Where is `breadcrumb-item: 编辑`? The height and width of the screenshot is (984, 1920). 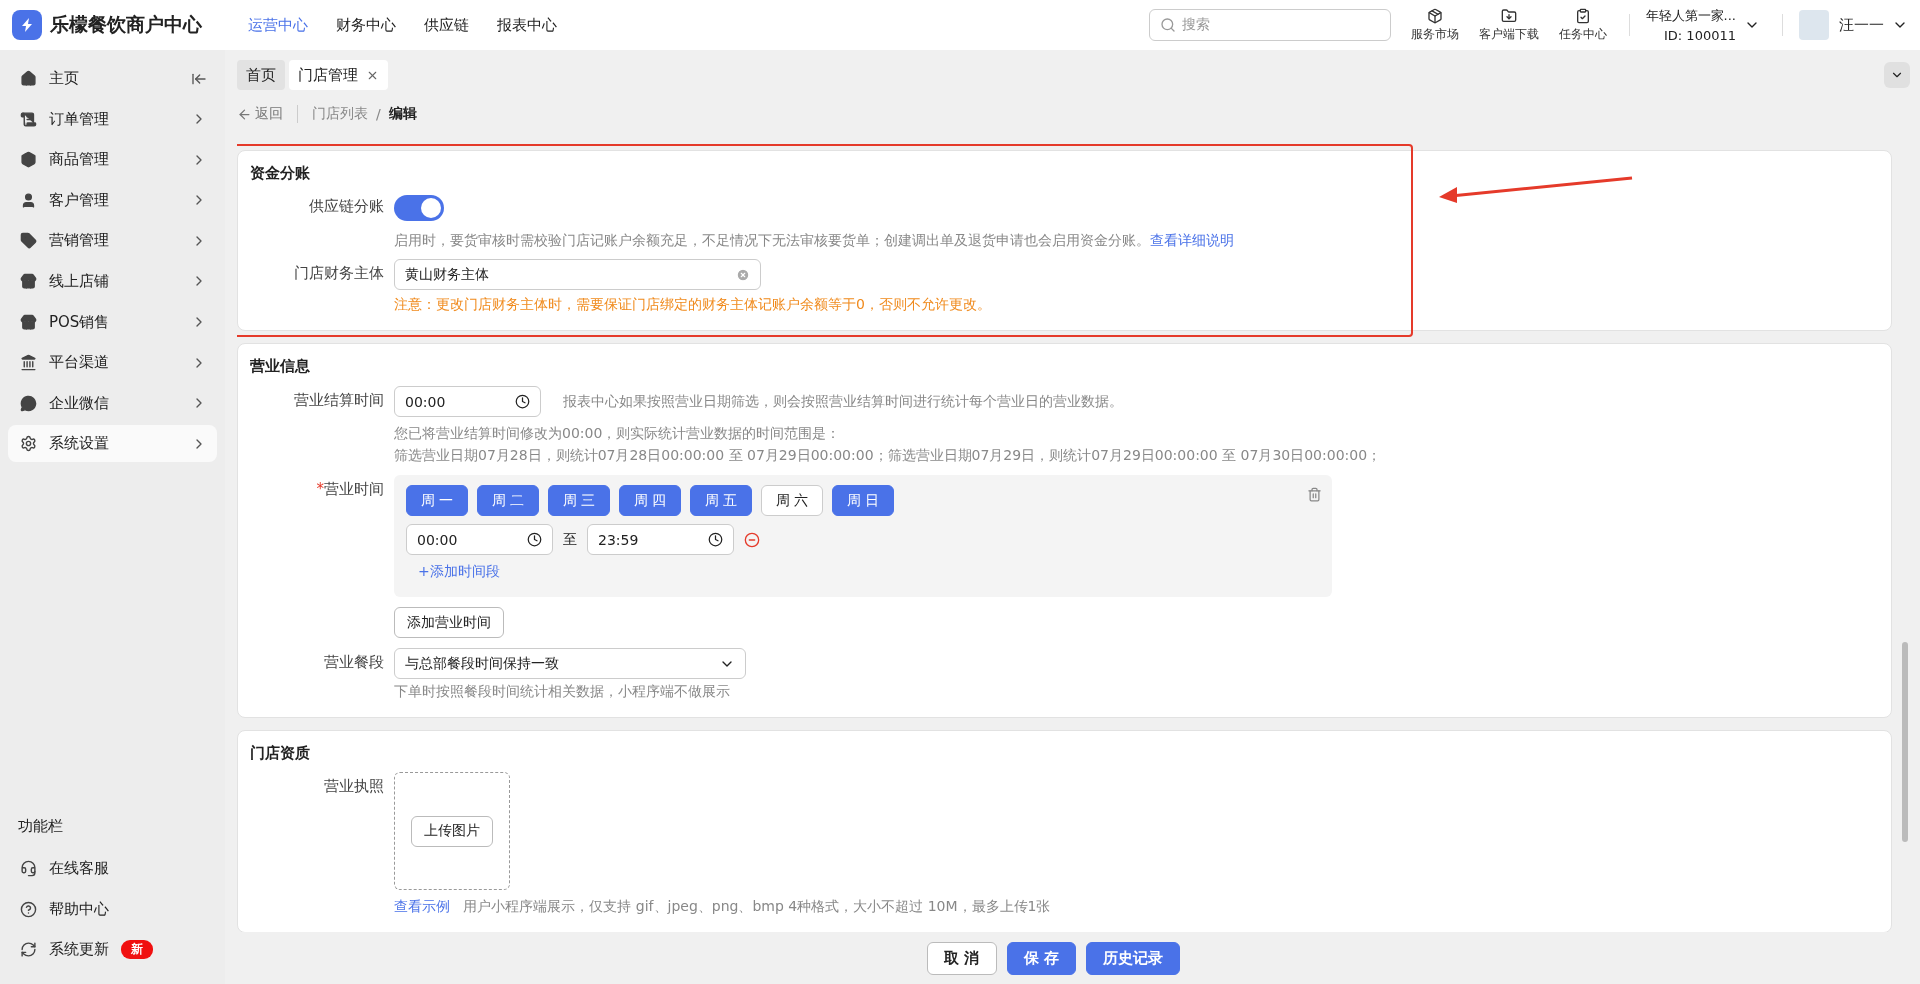 breadcrumb-item: 编辑 is located at coordinates (402, 114).